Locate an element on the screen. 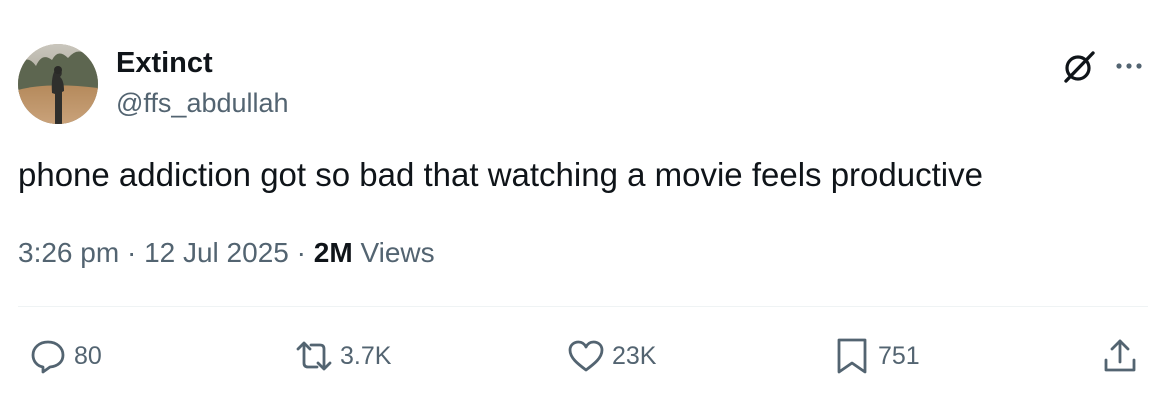 The width and height of the screenshot is (1154, 400). bookmark-button: 751 is located at coordinates (876, 356).